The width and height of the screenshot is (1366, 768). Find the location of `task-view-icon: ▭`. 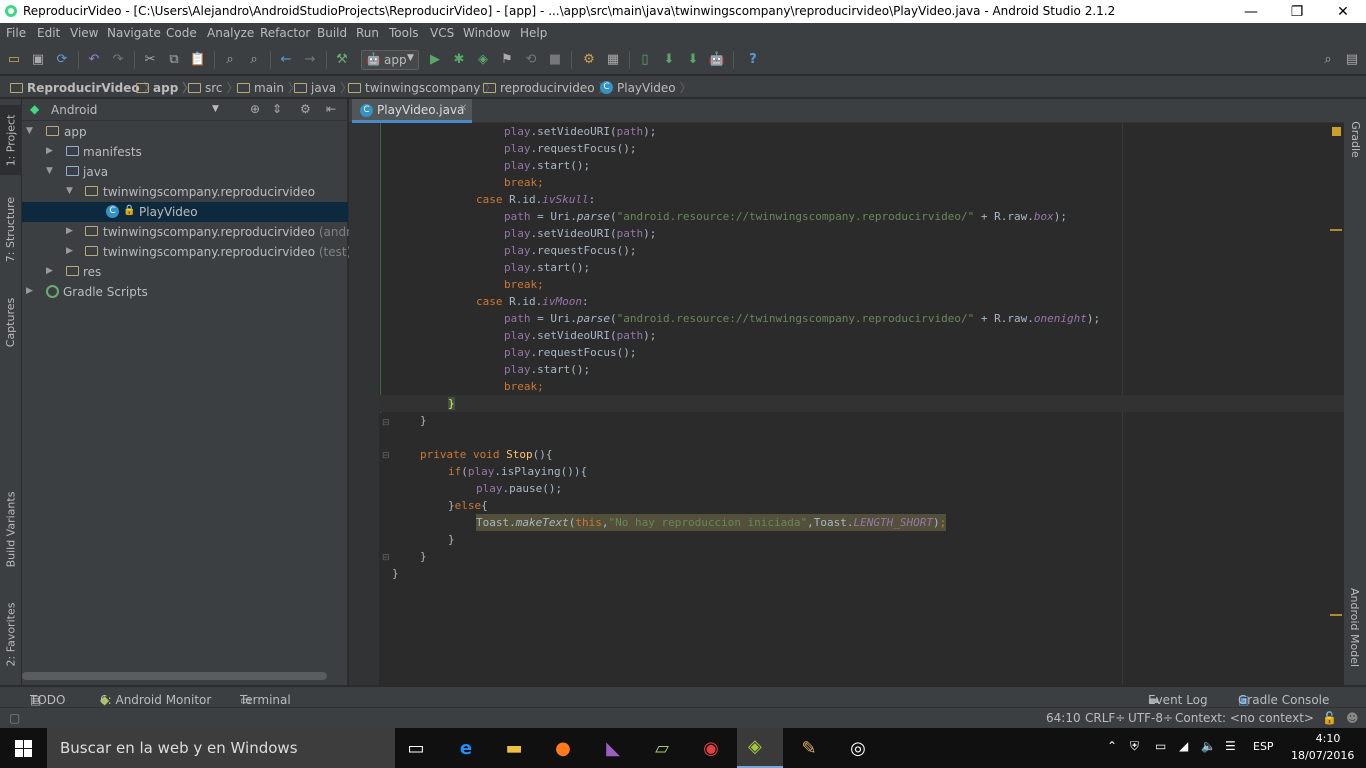

task-view-icon: ▭ is located at coordinates (416, 748).